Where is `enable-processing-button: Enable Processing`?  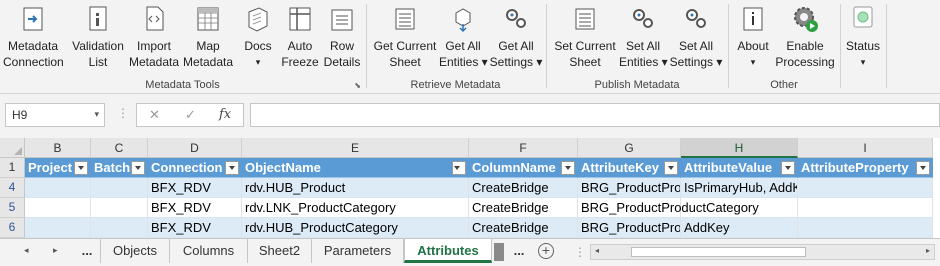 enable-processing-button: Enable Processing is located at coordinates (805, 39).